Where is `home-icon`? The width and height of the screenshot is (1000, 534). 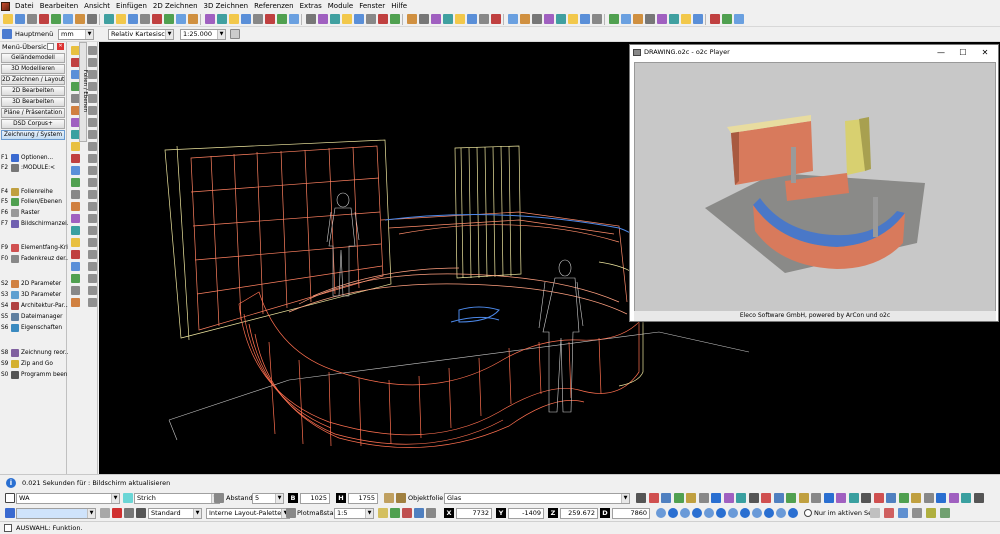 home-icon is located at coordinates (7, 34).